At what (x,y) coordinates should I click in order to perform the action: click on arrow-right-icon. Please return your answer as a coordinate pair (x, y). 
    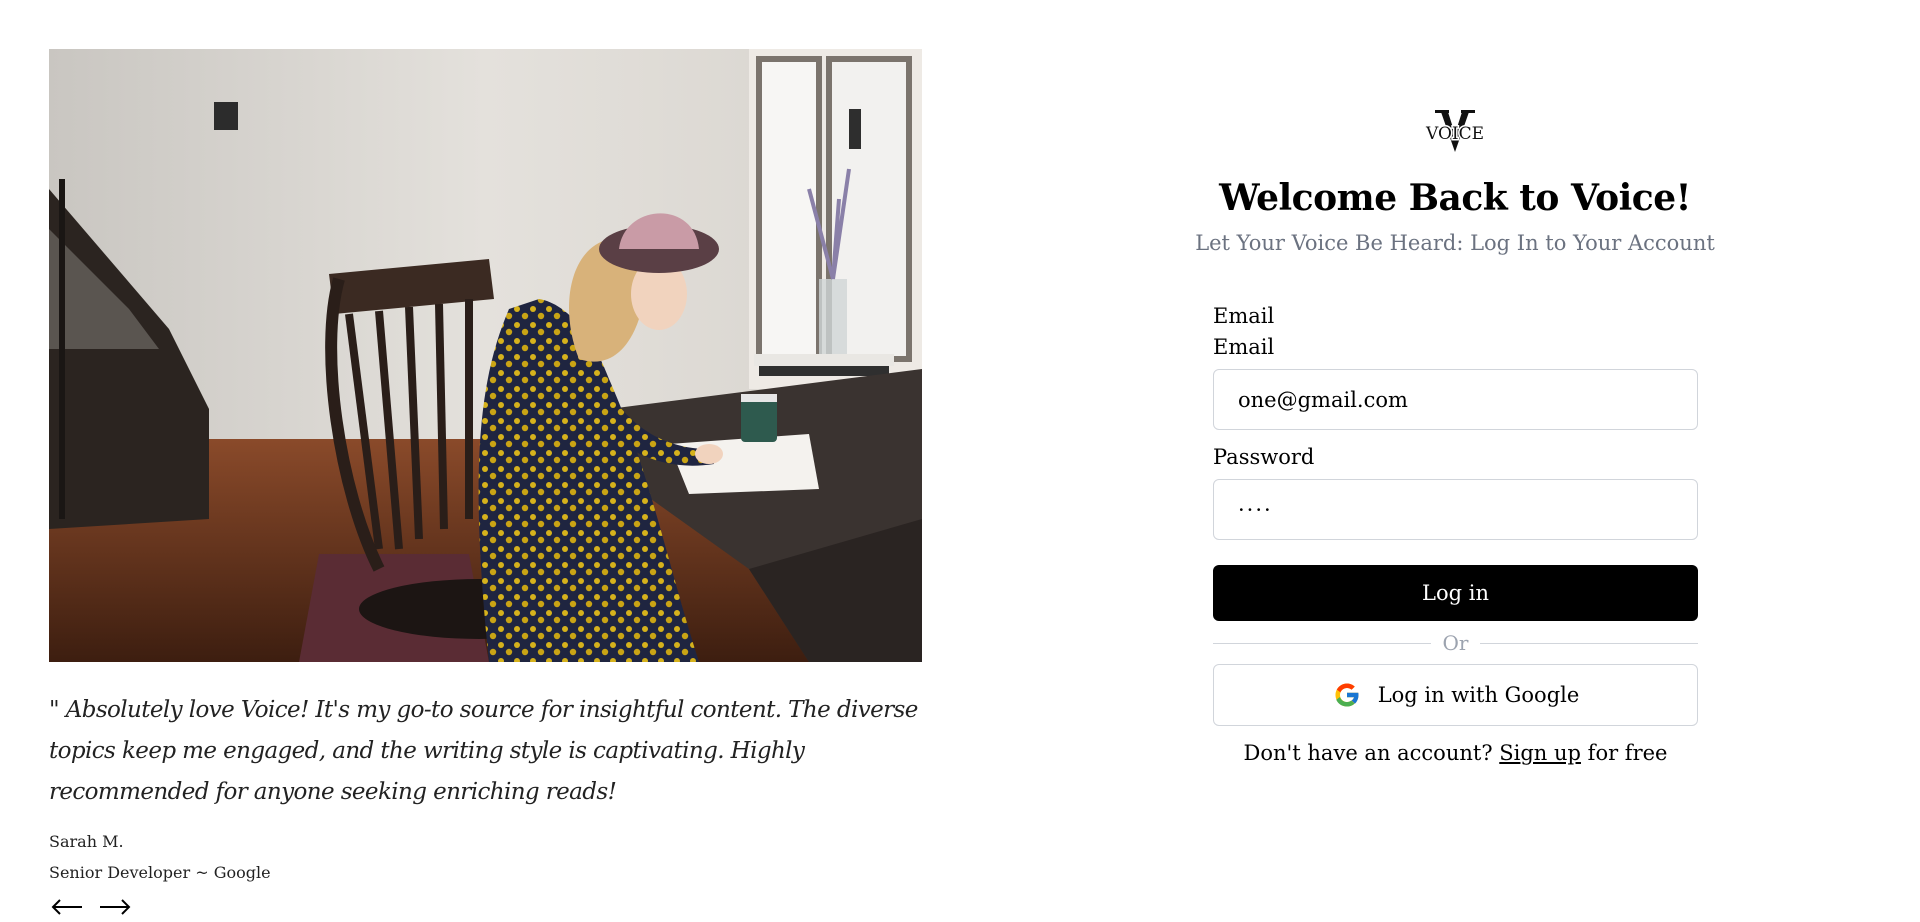
    Looking at the image, I should click on (115, 907).